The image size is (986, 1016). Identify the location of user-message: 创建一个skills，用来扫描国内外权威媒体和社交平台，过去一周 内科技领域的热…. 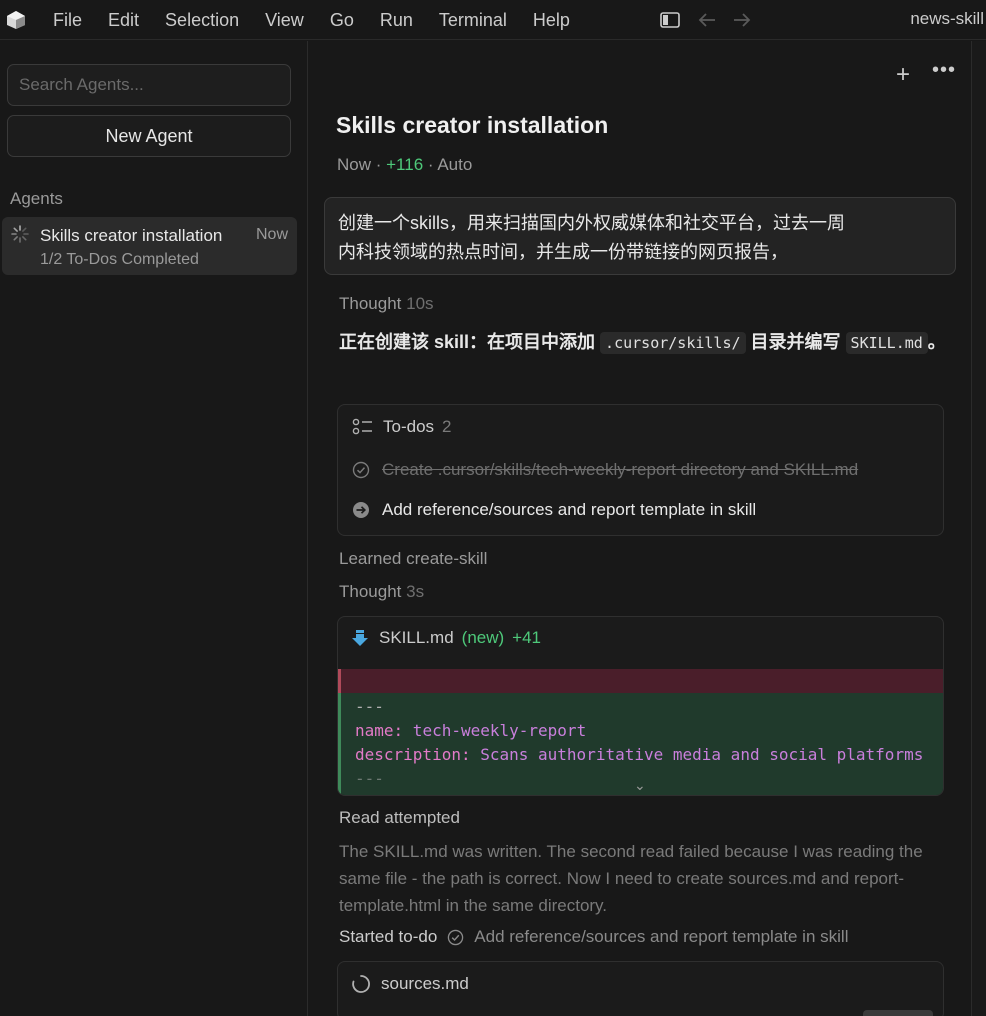
(640, 236).